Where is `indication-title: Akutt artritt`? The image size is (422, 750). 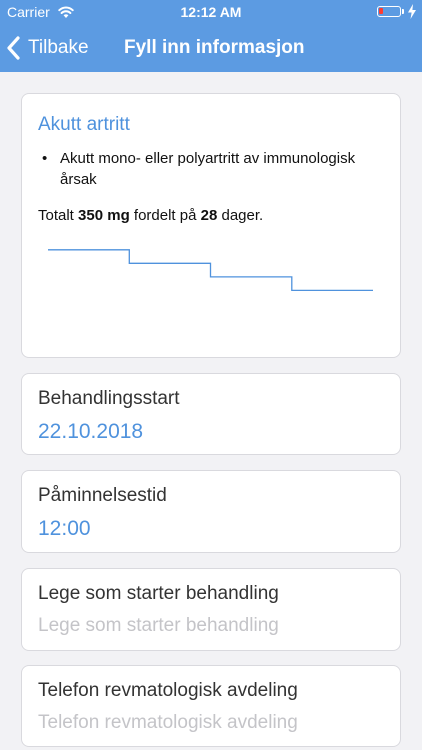
indication-title: Akutt artritt is located at coordinates (84, 124).